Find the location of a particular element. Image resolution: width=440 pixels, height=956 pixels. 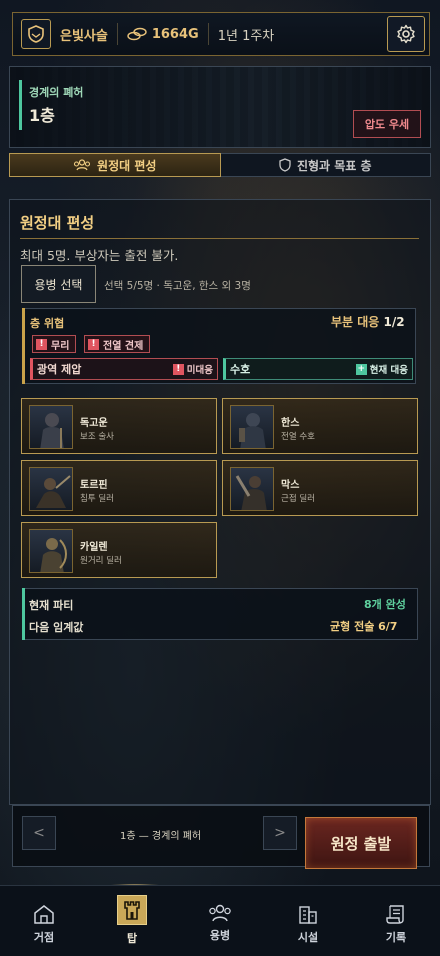

mercenary-name: 카일렌 is located at coordinates (94, 547).